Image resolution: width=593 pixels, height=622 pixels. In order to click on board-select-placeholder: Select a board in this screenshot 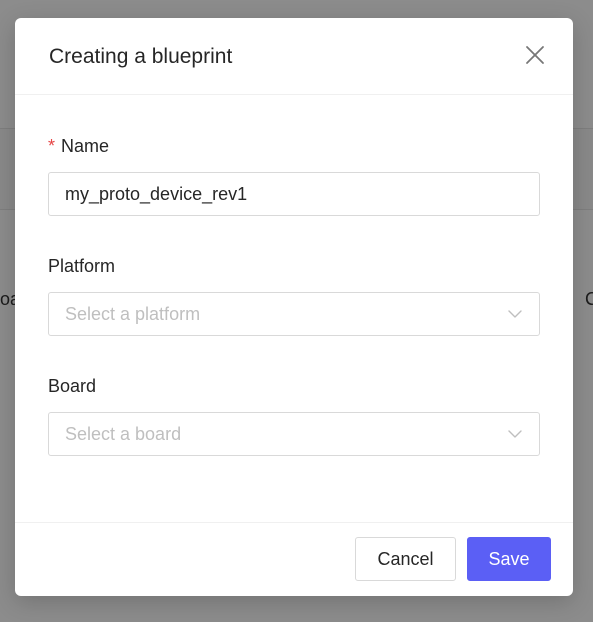, I will do `click(123, 433)`.